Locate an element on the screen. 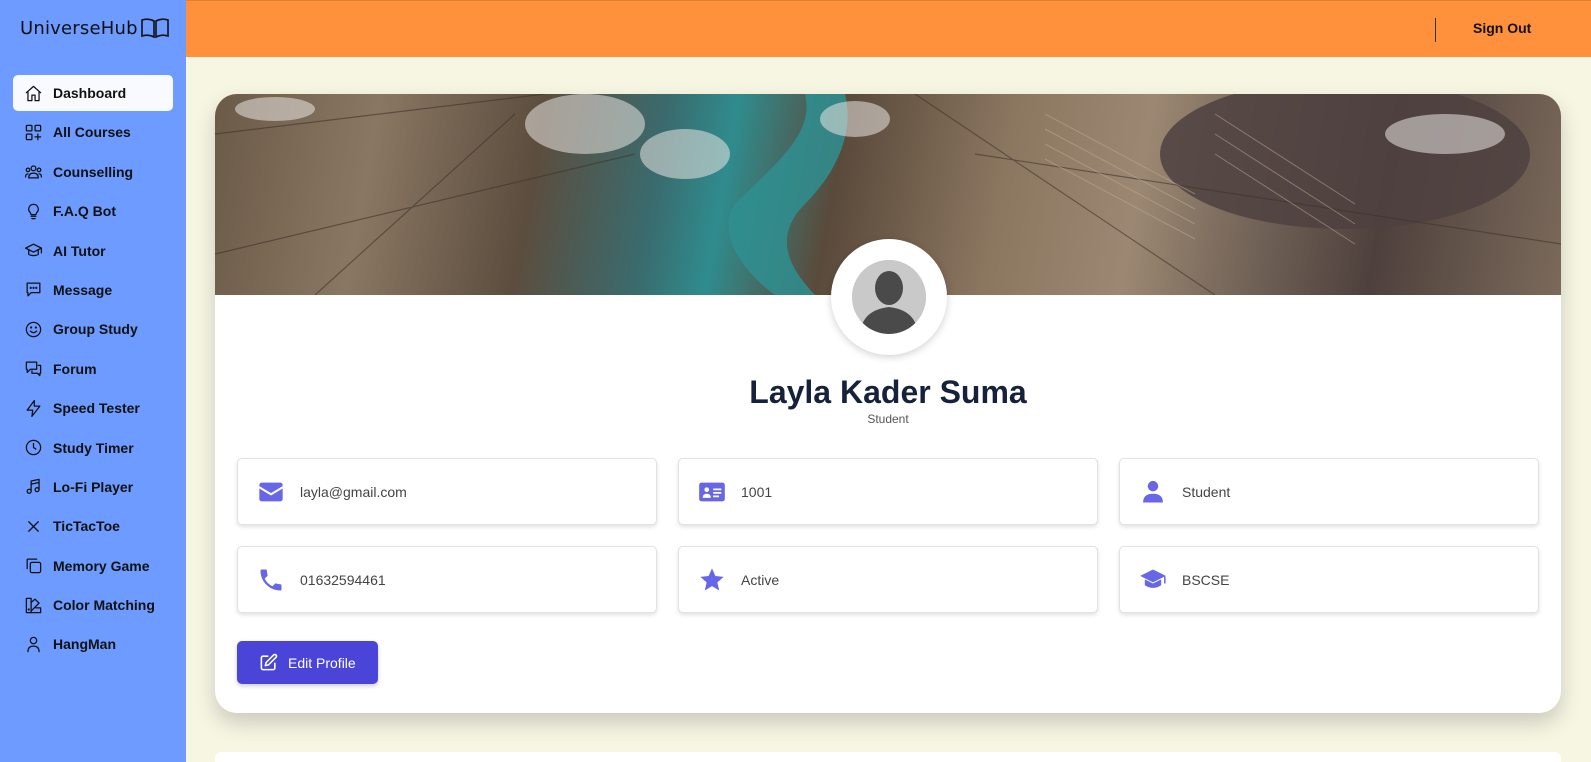 The height and width of the screenshot is (762, 1591). sidebar-item-color-matching: Color Matching is located at coordinates (93, 605).